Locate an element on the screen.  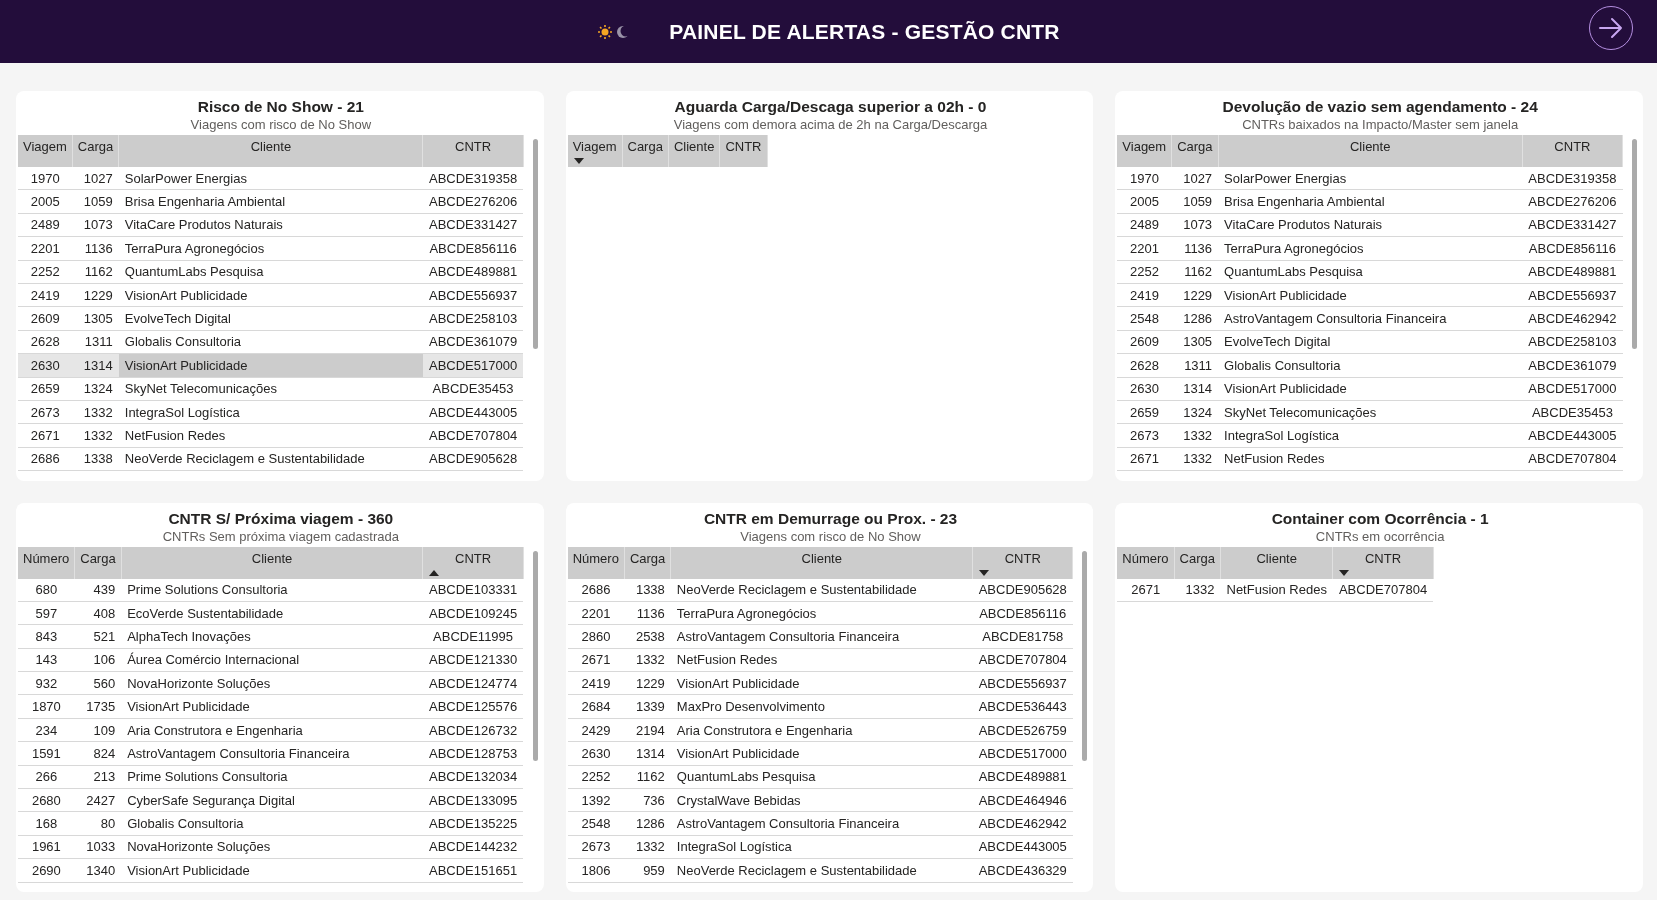
table-cell: ABCDE81758 is located at coordinates (1022, 636).